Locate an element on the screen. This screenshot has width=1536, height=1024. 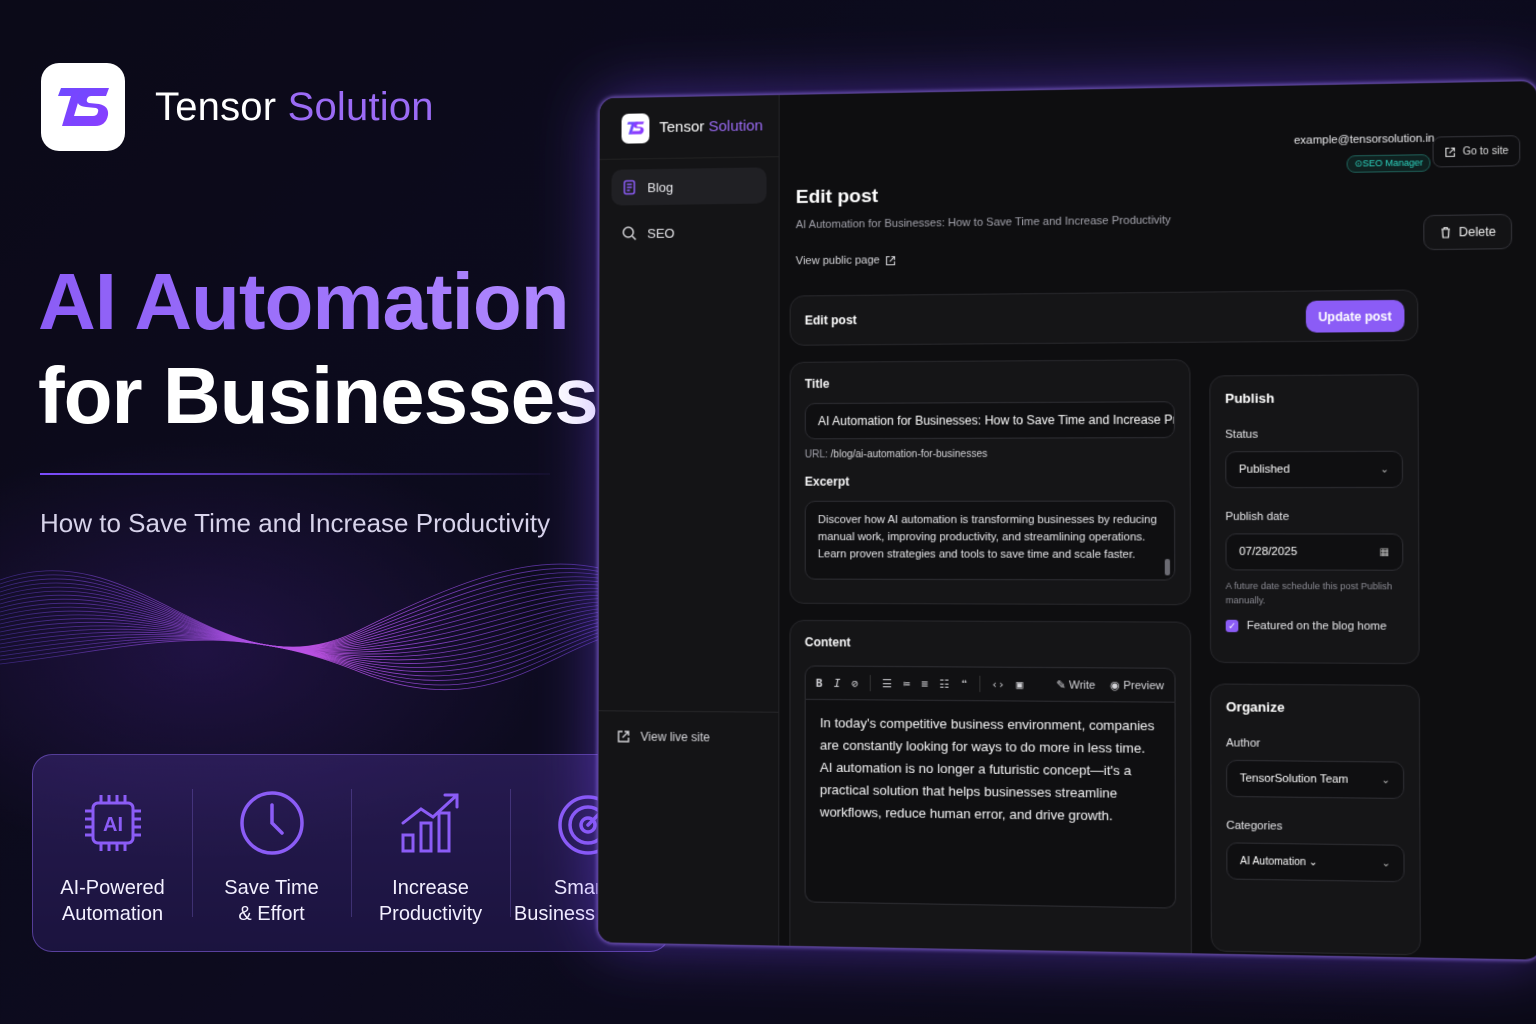
featured-checkbox: ✓ is located at coordinates (1232, 626).